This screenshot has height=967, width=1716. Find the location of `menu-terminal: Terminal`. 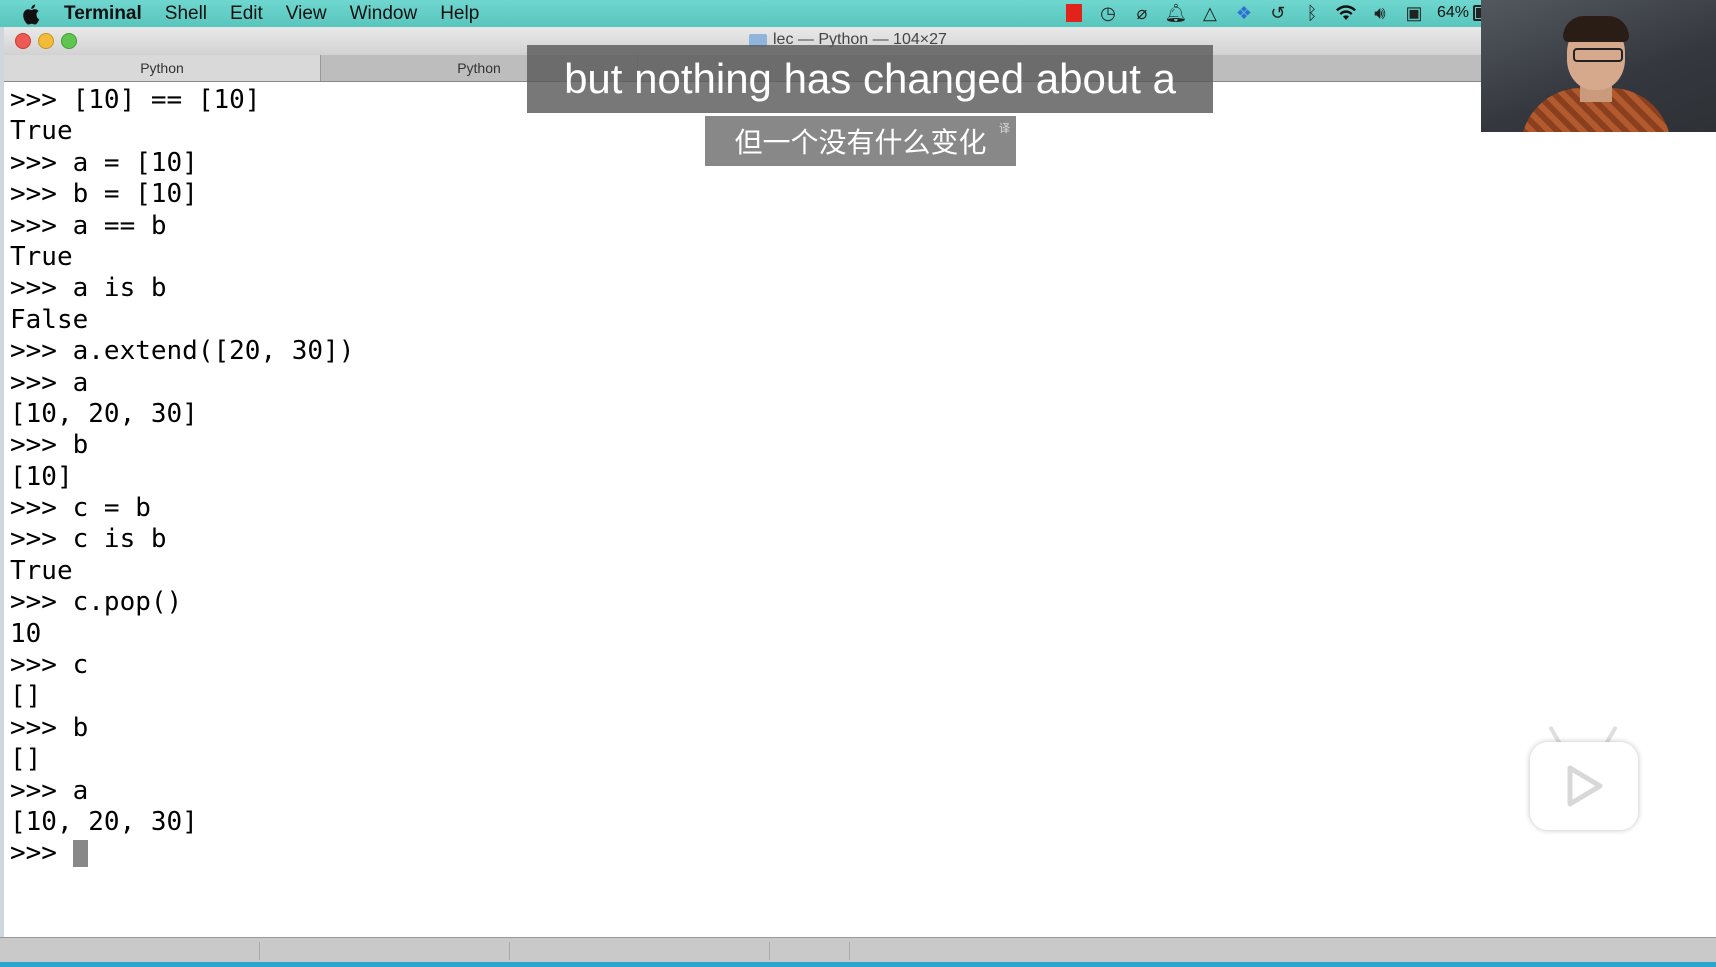

menu-terminal: Terminal is located at coordinates (103, 14).